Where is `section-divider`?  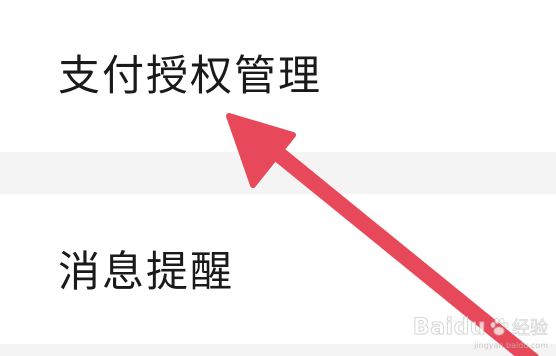
section-divider is located at coordinates (278, 173).